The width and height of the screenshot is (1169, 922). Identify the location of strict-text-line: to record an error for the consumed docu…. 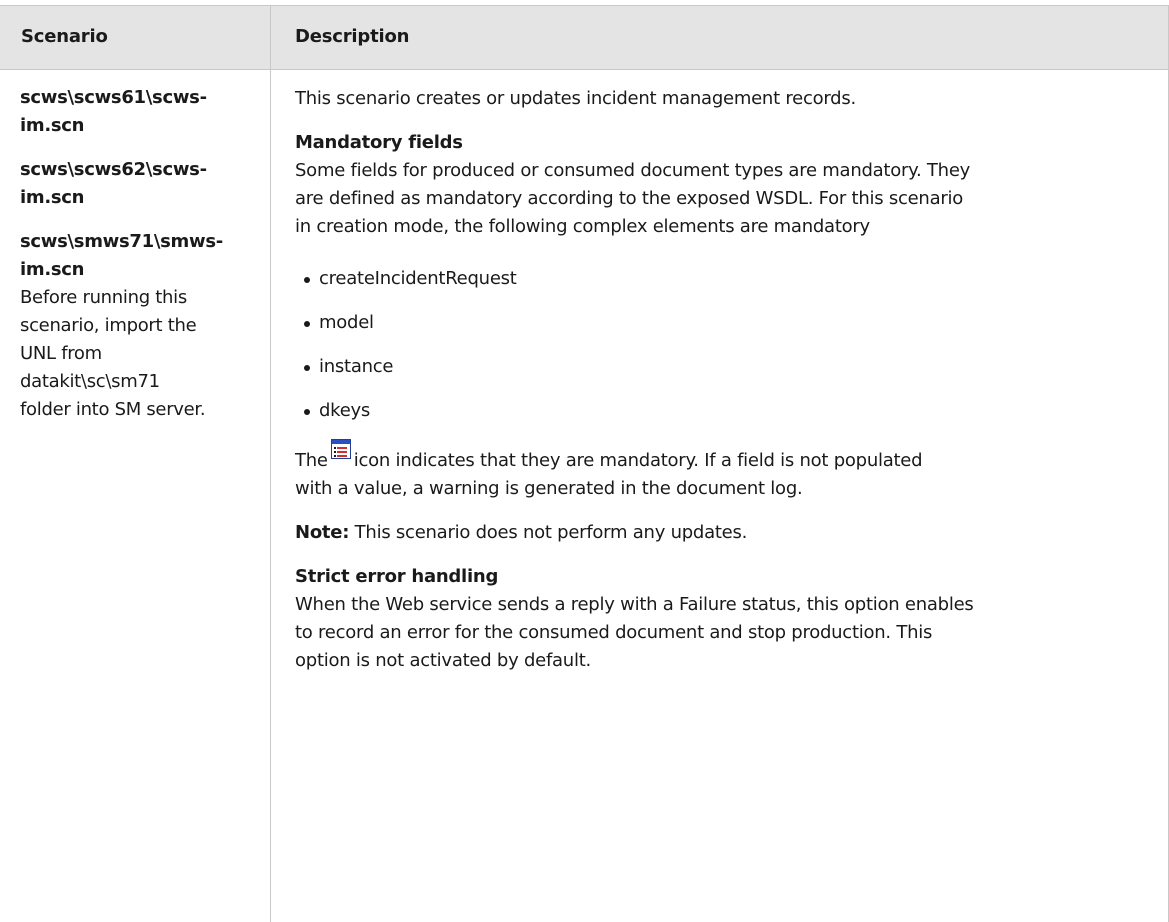
(614, 632).